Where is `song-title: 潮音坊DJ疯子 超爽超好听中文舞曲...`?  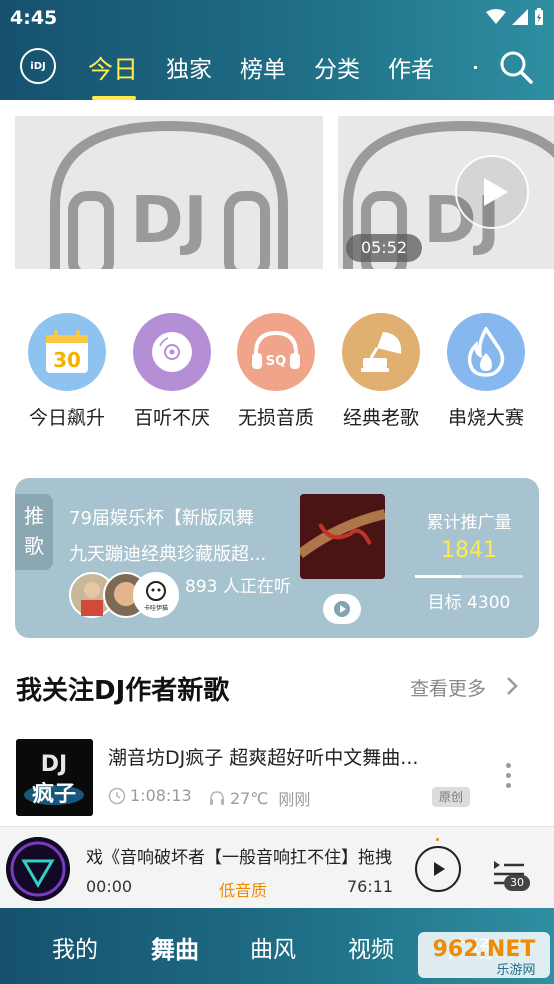
song-title: 潮音坊DJ疯子 超爽超好听中文舞曲... is located at coordinates (288, 756).